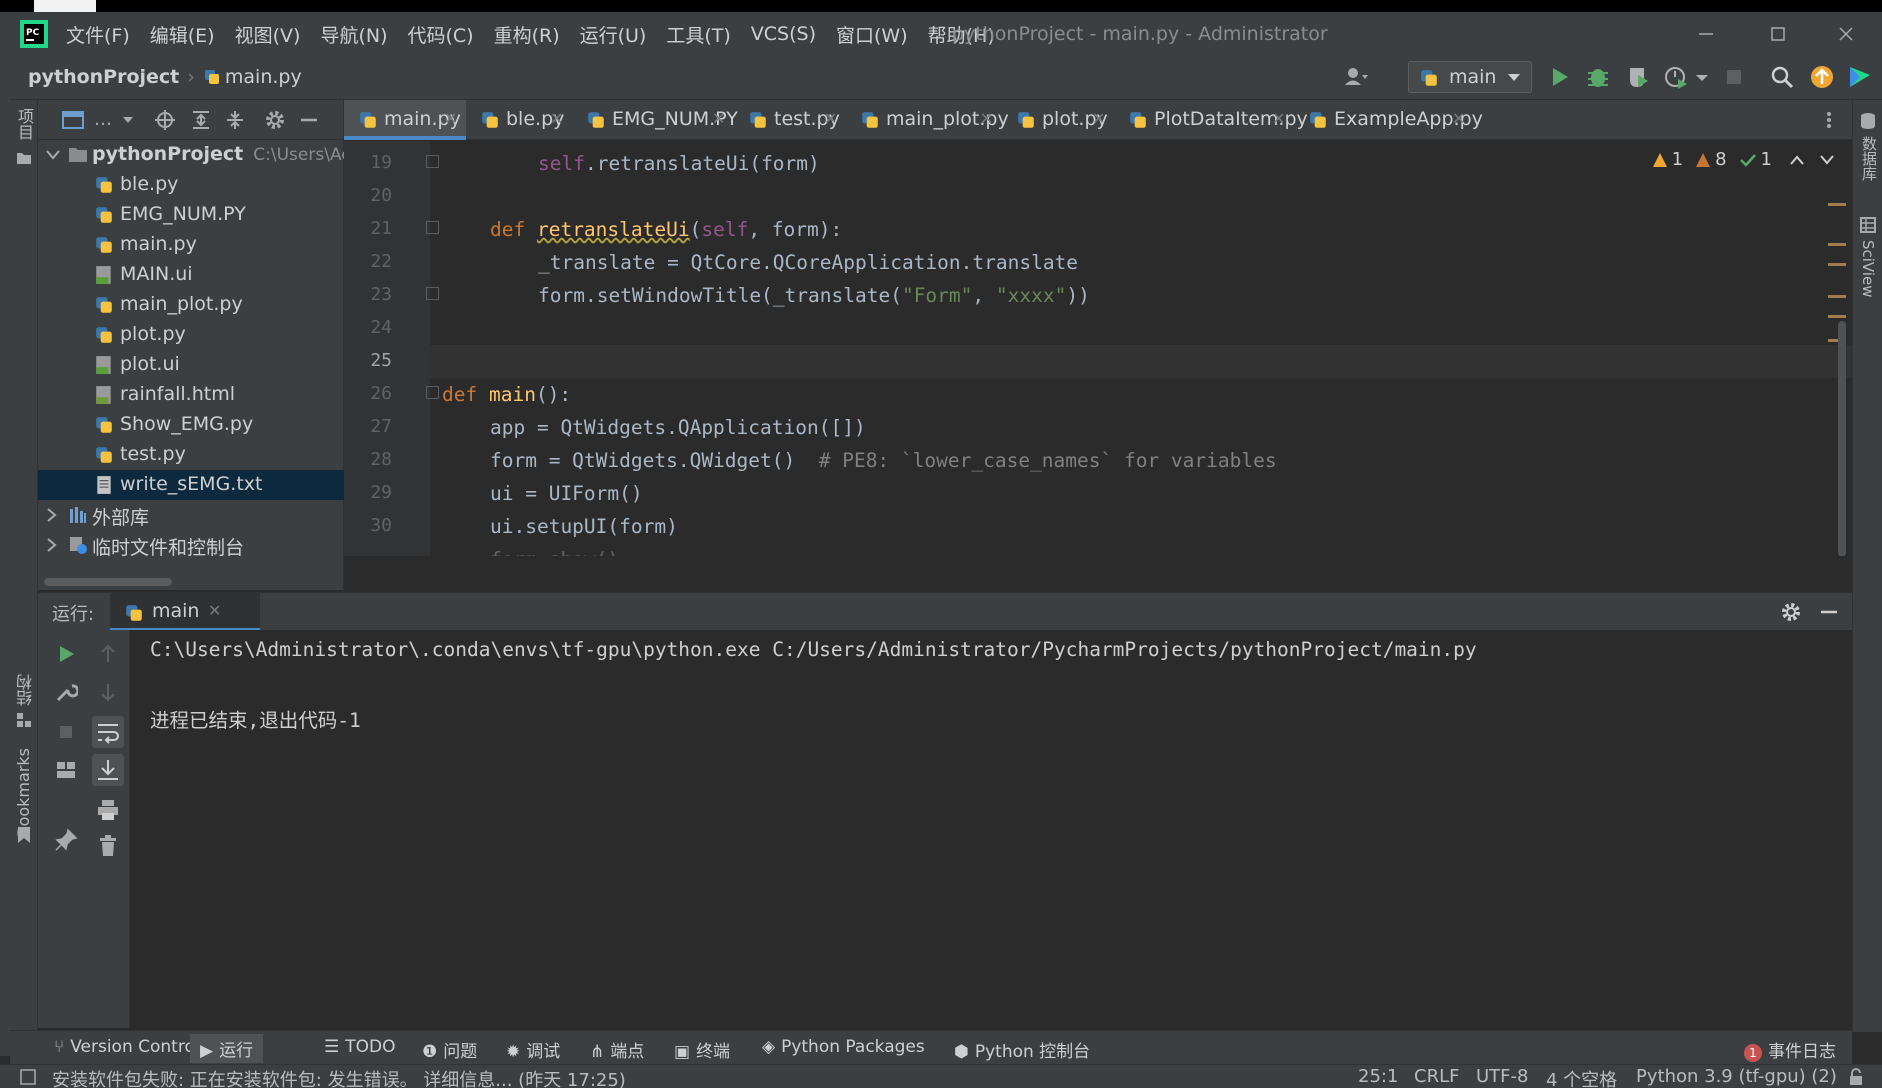 The width and height of the screenshot is (1882, 1088). Describe the element at coordinates (23, 792) in the screenshot. I see `bookmarks-tool-button: Bookmarks` at that location.